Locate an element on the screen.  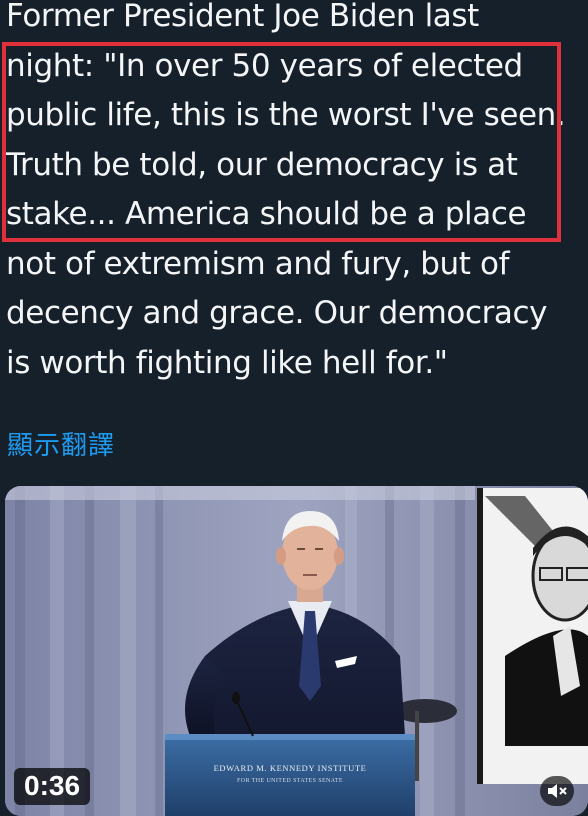
tweet-line: is worth fighting like hell for." is located at coordinates (227, 362).